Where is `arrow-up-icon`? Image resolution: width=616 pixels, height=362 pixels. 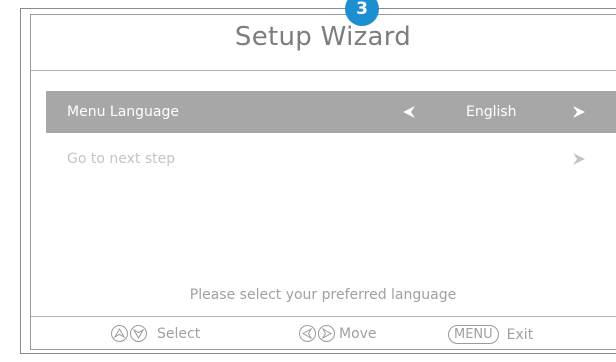
arrow-up-icon is located at coordinates (119, 333).